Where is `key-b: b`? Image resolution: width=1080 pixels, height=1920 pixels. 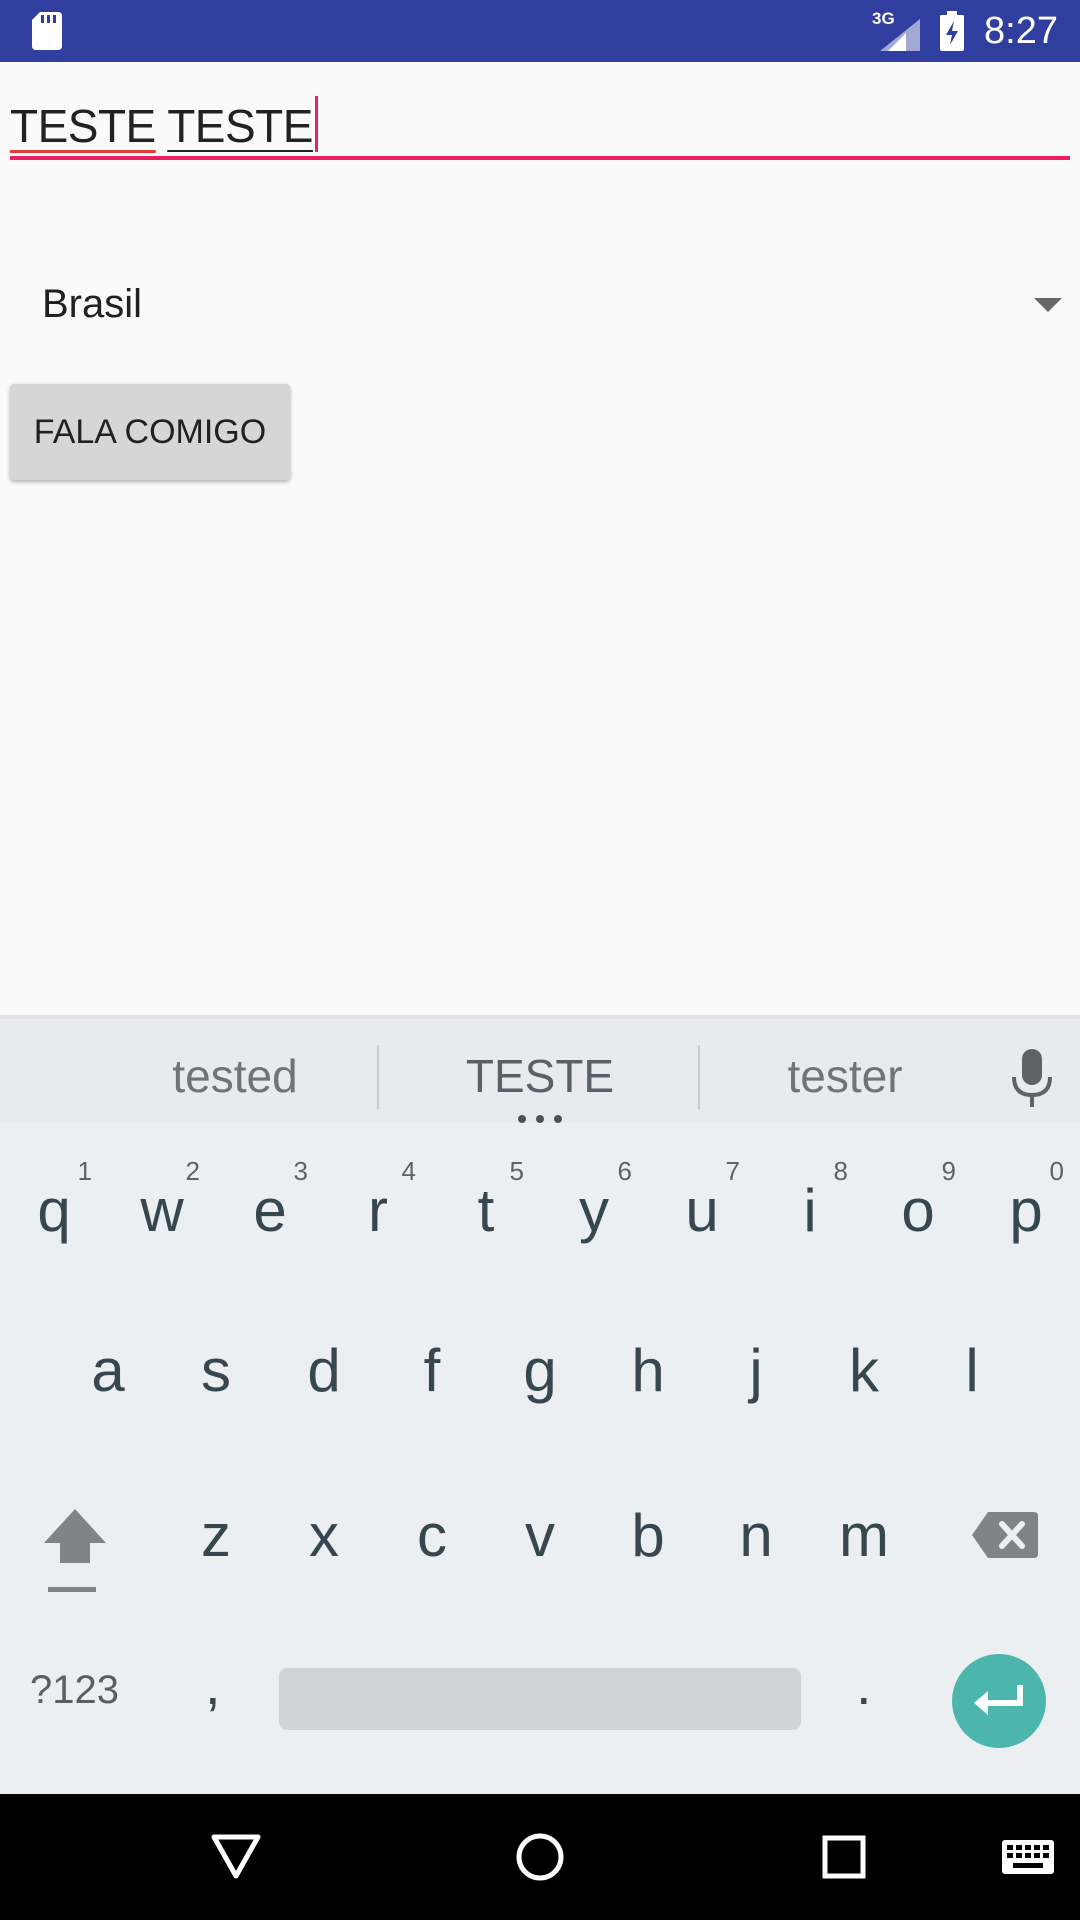
key-b: b is located at coordinates (648, 1535).